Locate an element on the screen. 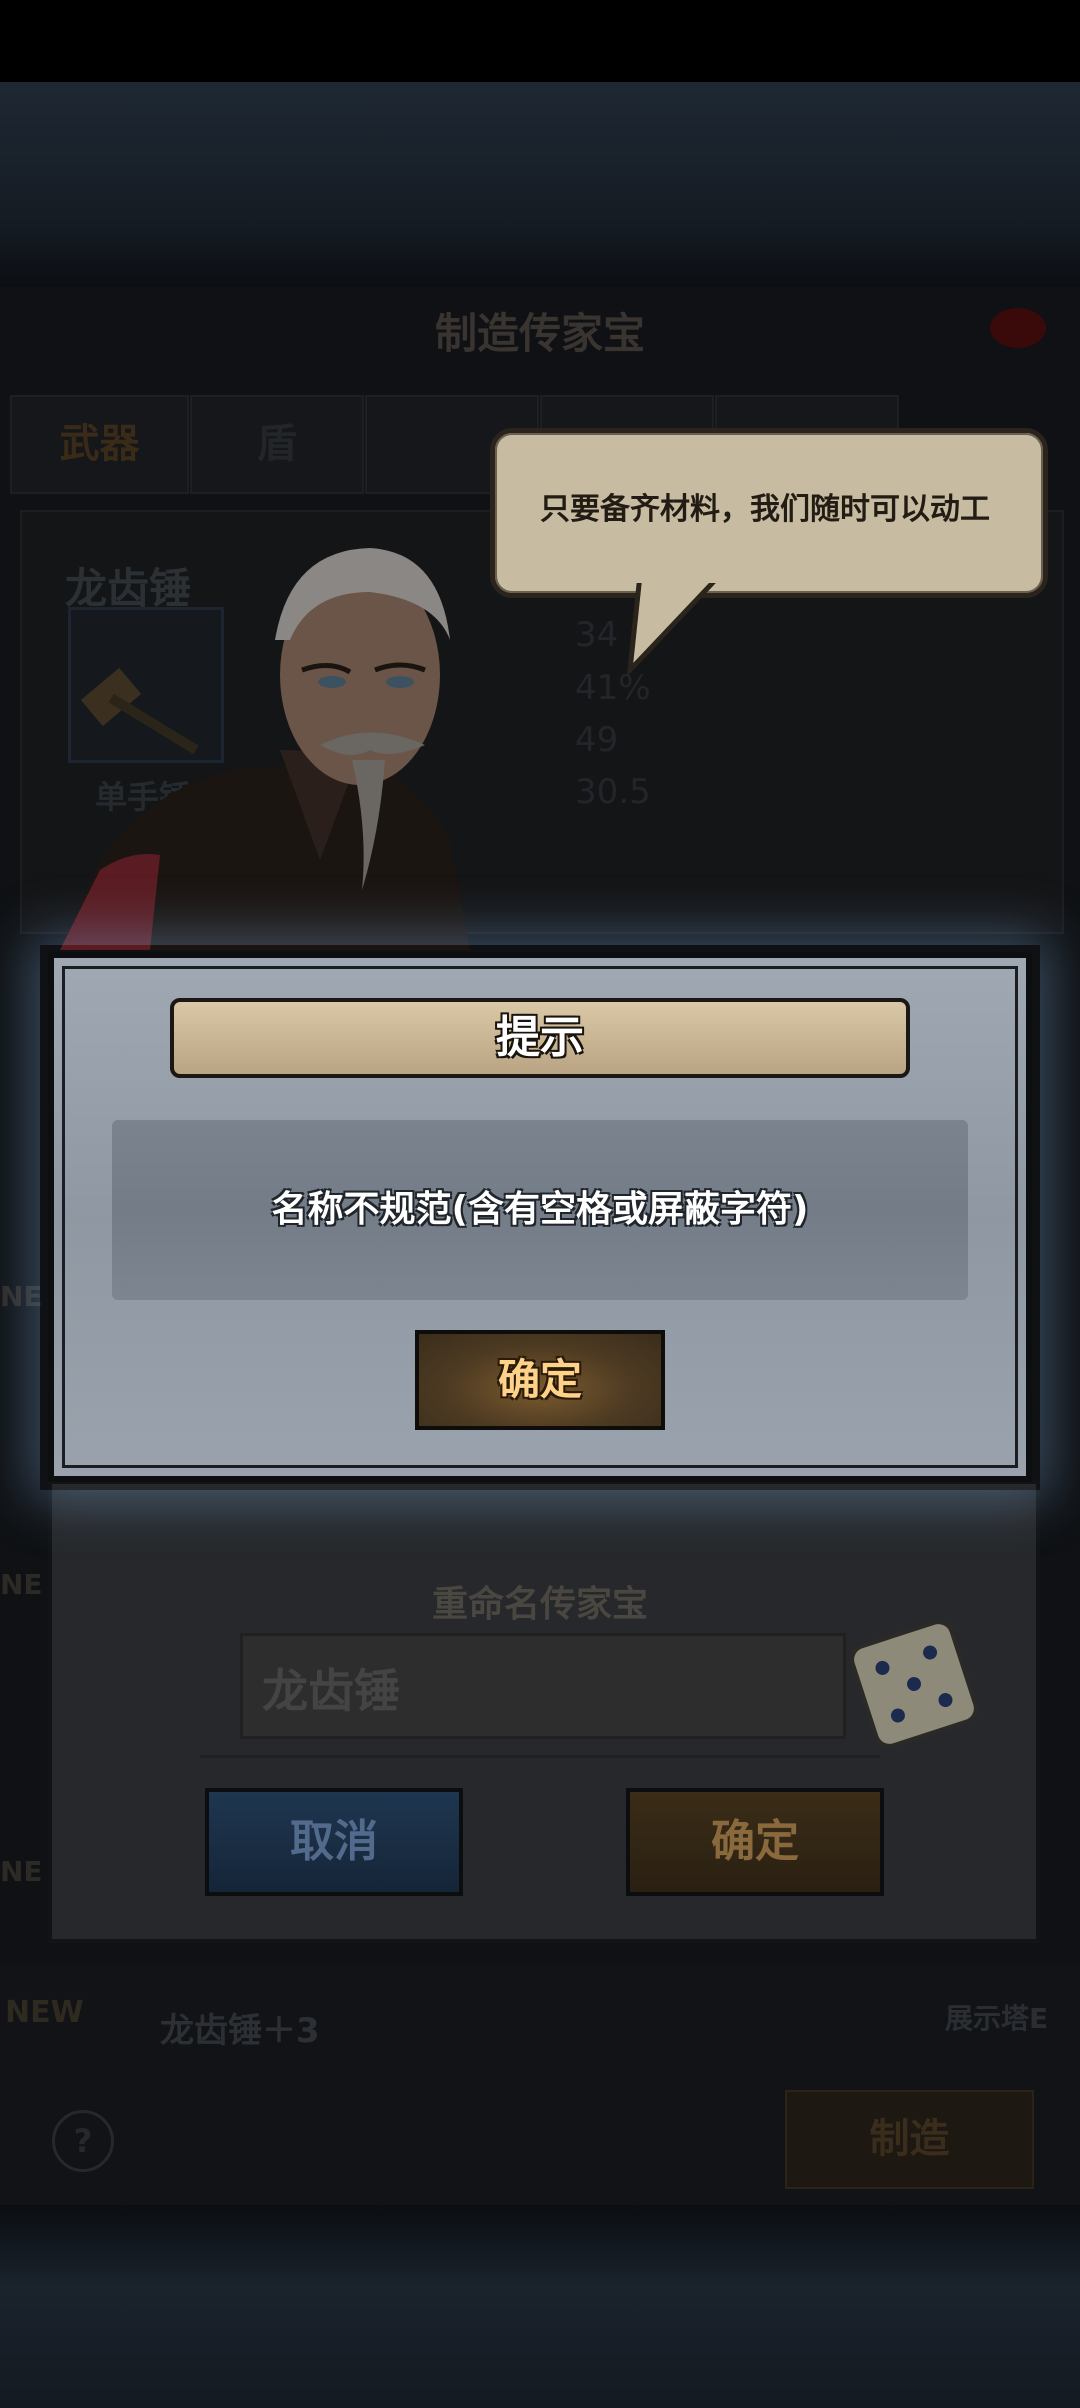 This screenshot has height=2408, width=1080. alert-confirm-label: 确定 is located at coordinates (539, 1379).